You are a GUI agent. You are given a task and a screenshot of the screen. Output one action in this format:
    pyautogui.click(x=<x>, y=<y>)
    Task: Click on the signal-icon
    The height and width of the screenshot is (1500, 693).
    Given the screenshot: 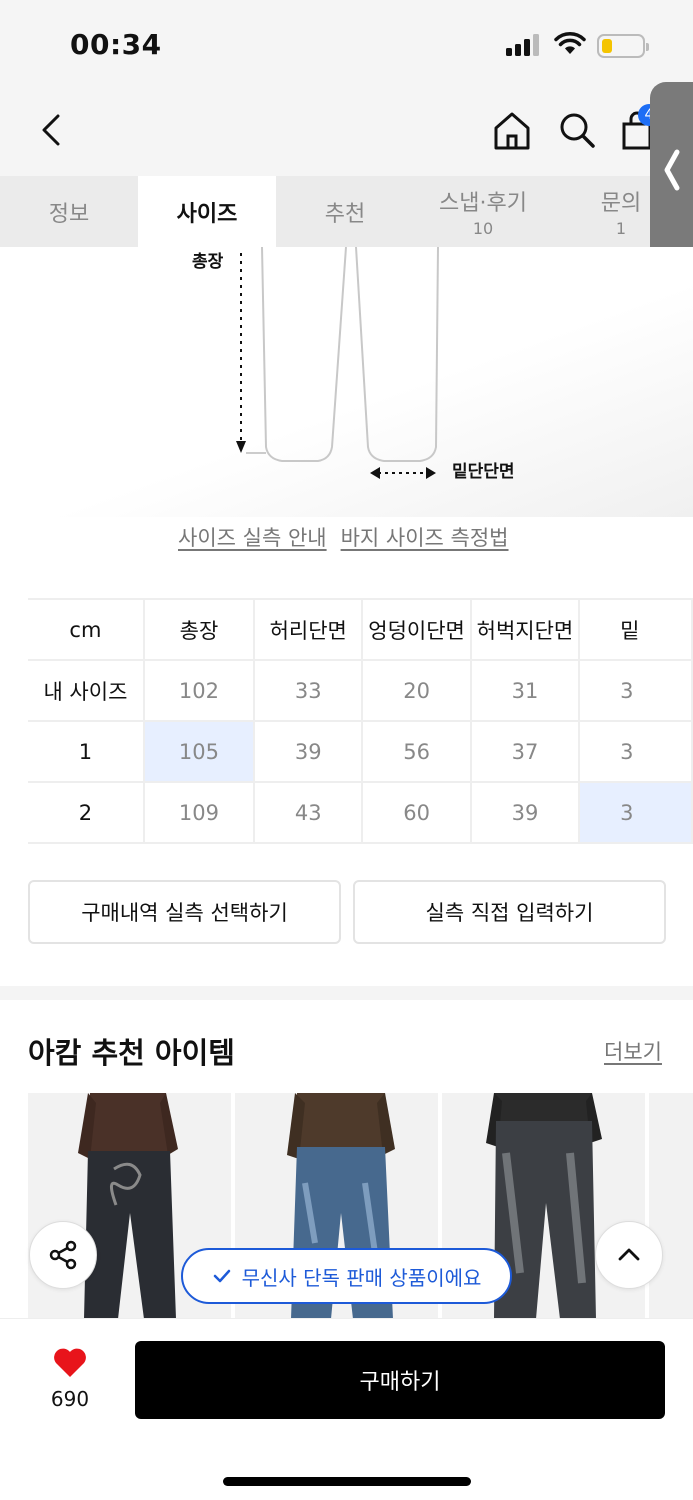 What is the action you would take?
    pyautogui.click(x=522, y=45)
    